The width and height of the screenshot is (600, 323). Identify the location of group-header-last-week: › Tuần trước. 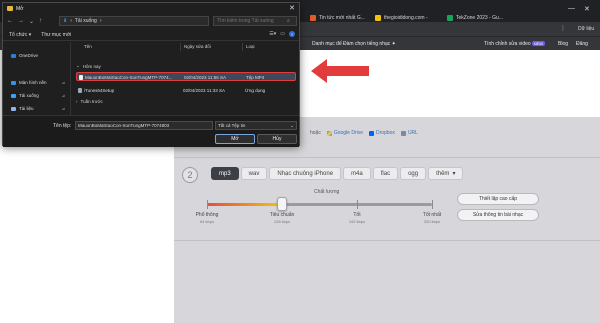
(89, 101).